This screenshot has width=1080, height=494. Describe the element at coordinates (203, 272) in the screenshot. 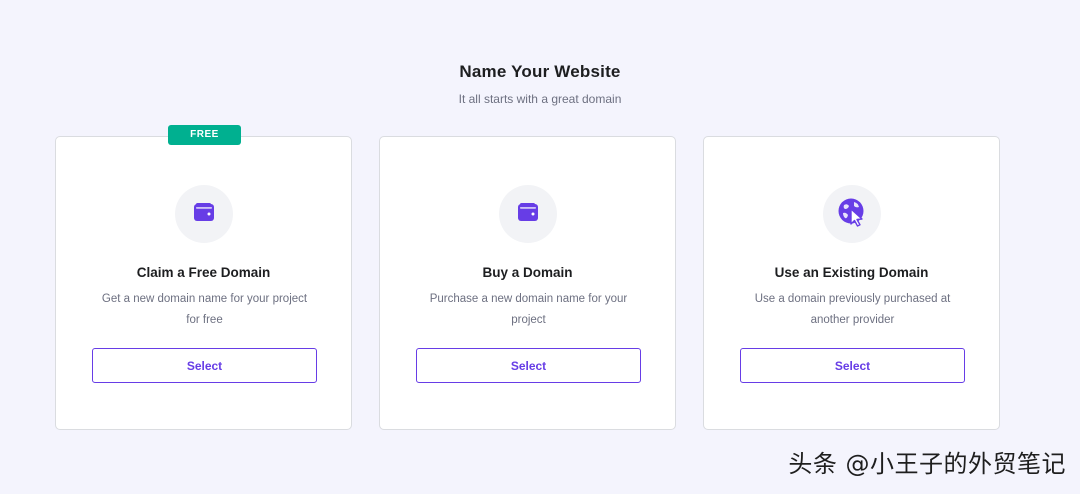

I see `card-title: Claim a Free Domain` at that location.